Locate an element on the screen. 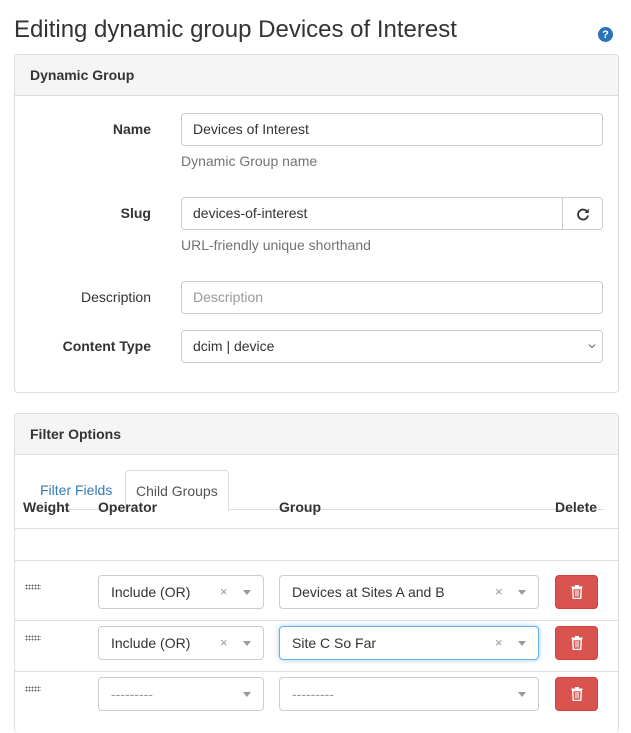 This screenshot has width=631, height=733. group-select: --------- is located at coordinates (409, 694).